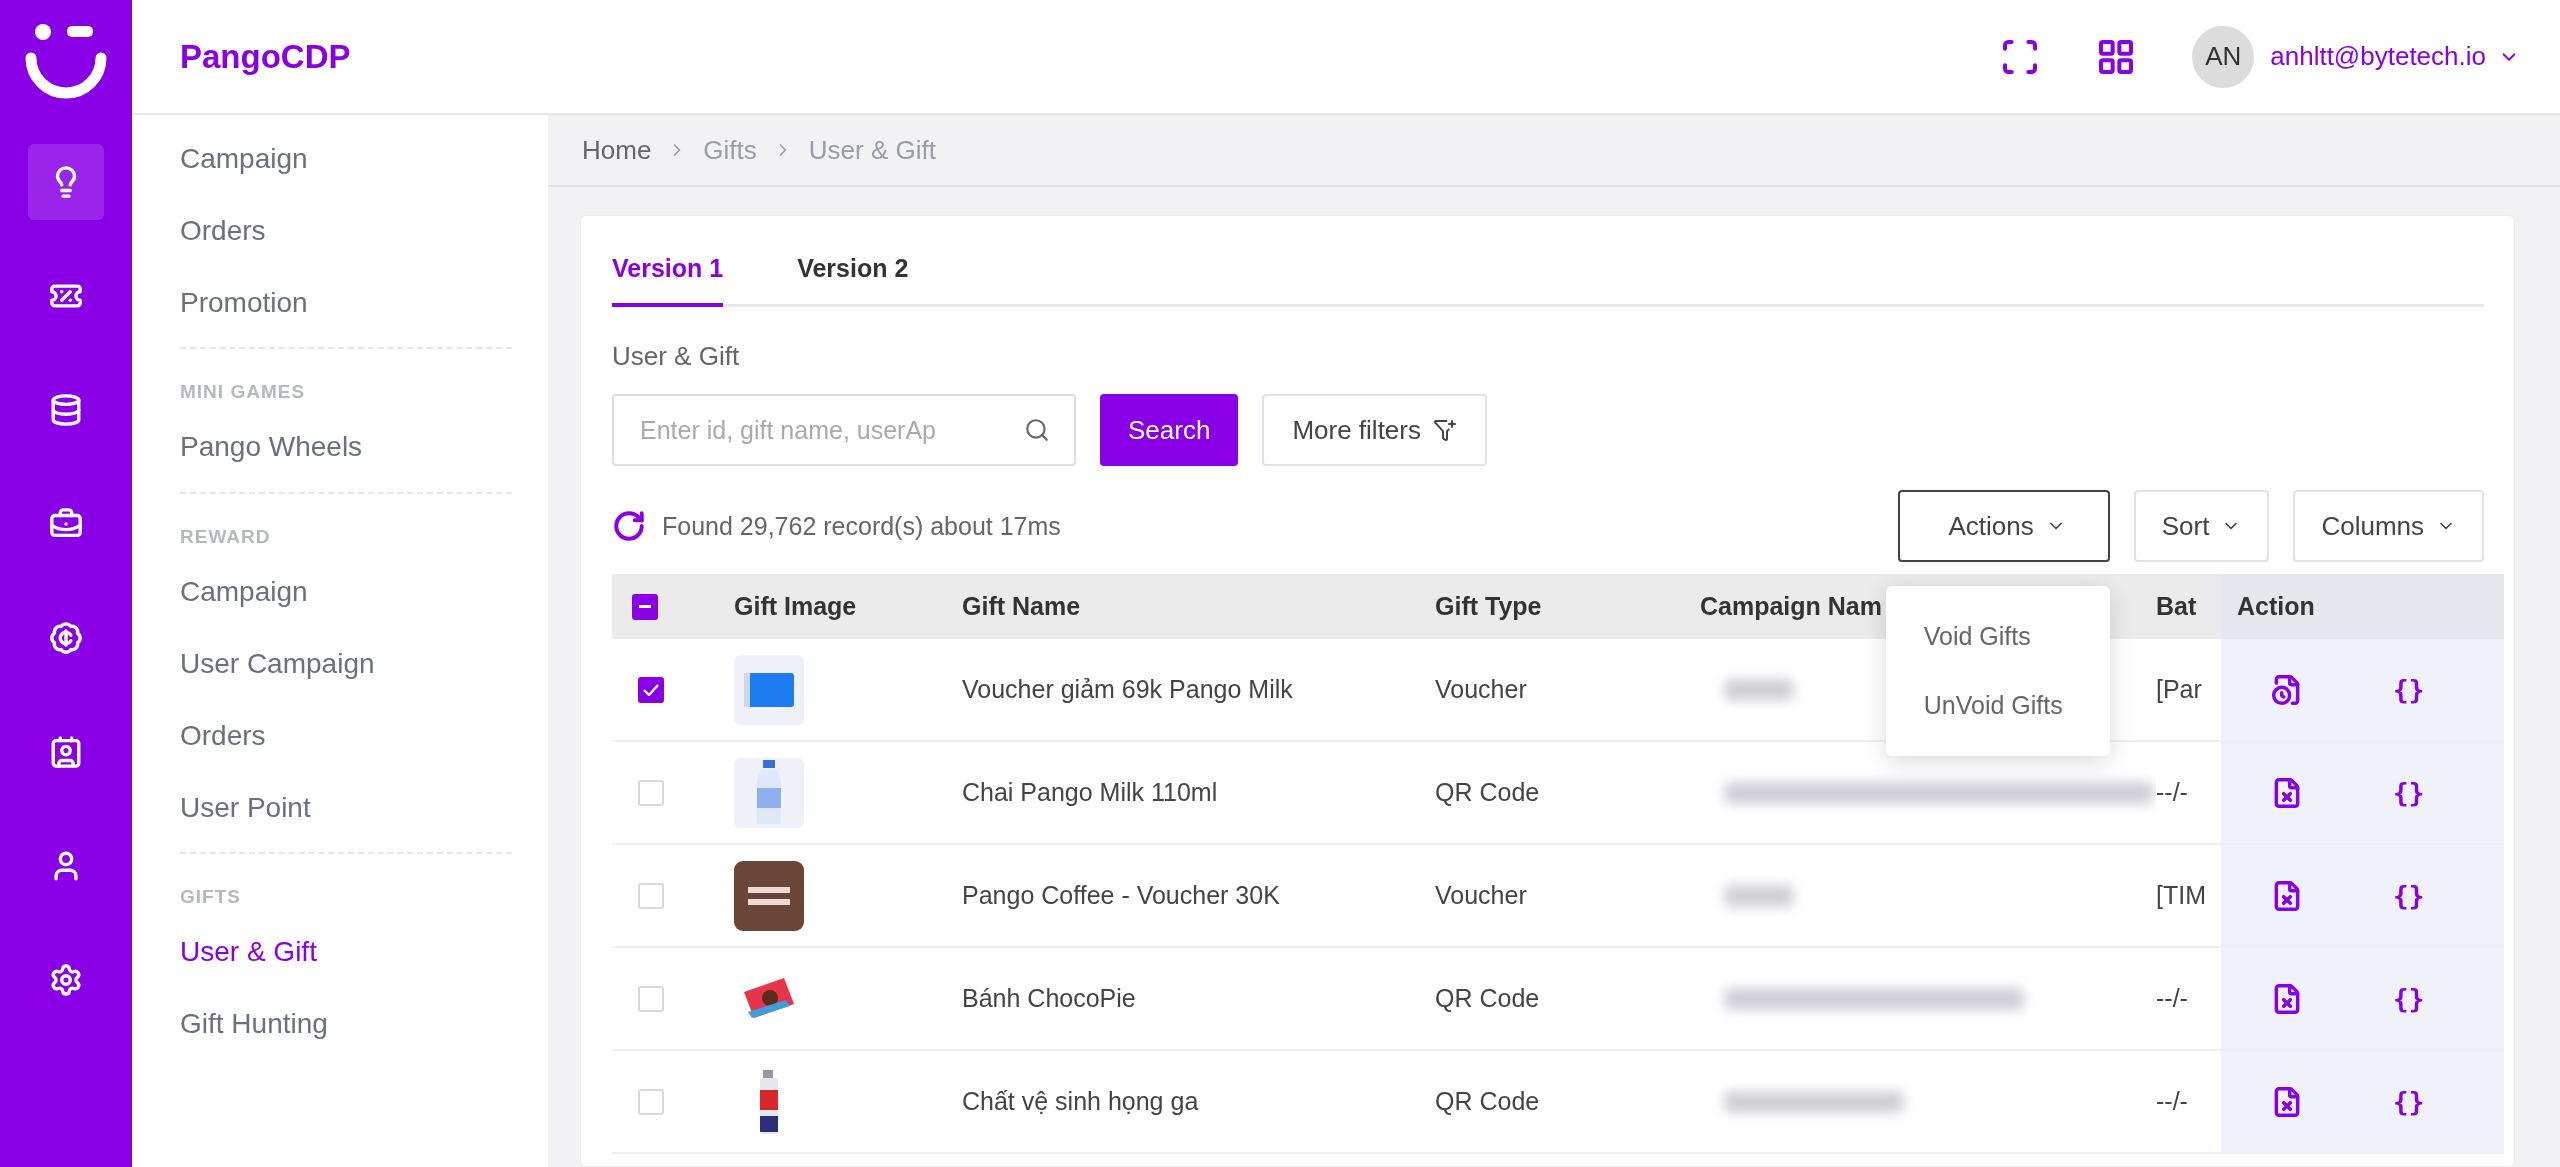 The image size is (2560, 1167). What do you see at coordinates (1169, 430) in the screenshot?
I see `search-button: Search` at bounding box center [1169, 430].